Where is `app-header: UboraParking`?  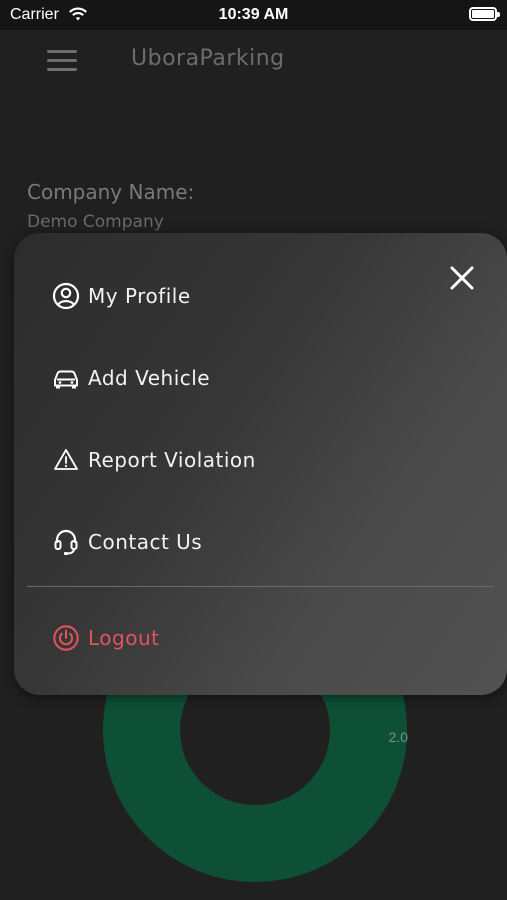 app-header: UboraParking is located at coordinates (253, 60).